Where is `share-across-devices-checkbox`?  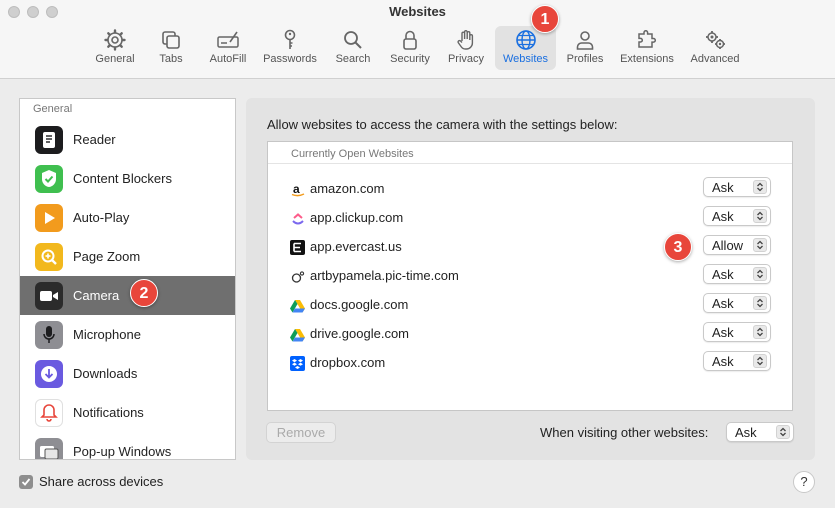 share-across-devices-checkbox is located at coordinates (26, 481).